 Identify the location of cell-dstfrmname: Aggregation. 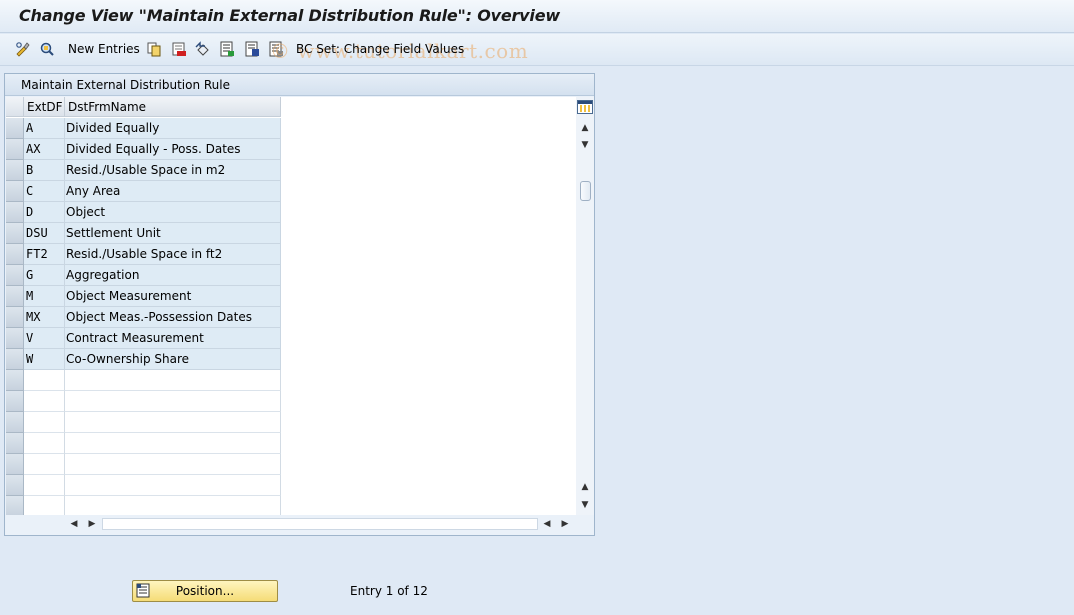
(173, 275).